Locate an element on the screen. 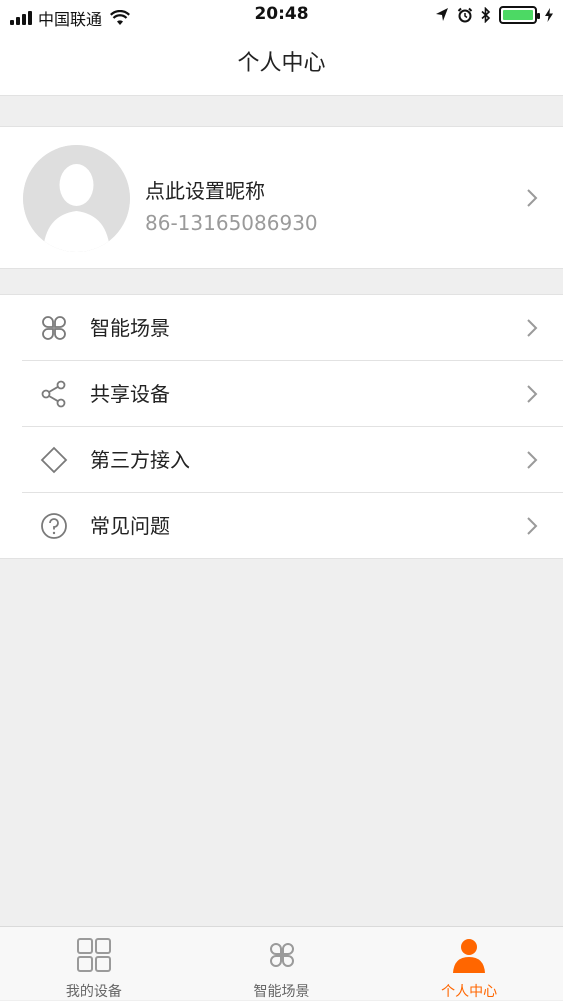  share-icon is located at coordinates (53, 394).